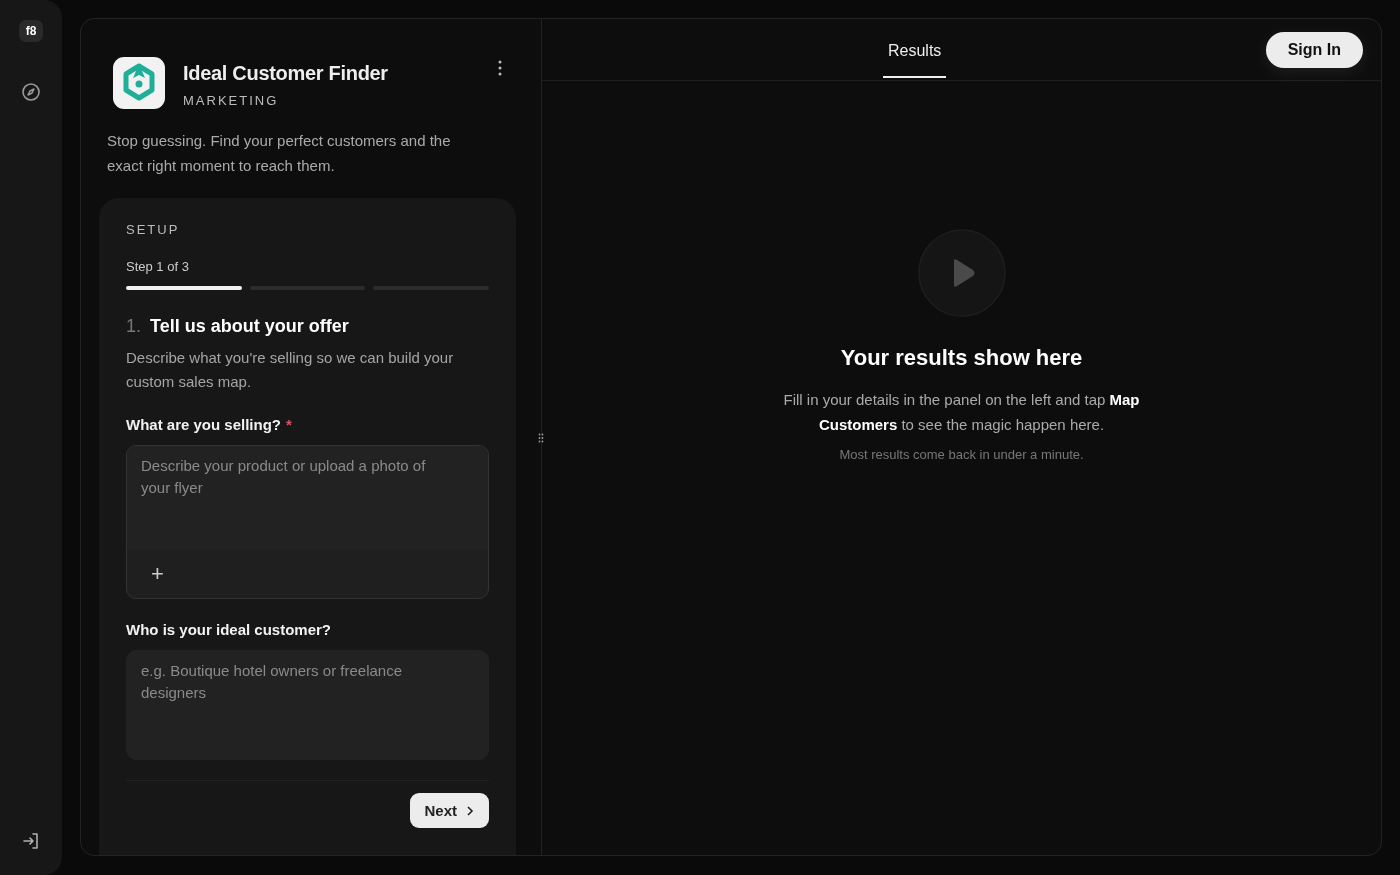 The width and height of the screenshot is (1400, 875). What do you see at coordinates (153, 229) in the screenshot?
I see `setup-heading: SETUP` at bounding box center [153, 229].